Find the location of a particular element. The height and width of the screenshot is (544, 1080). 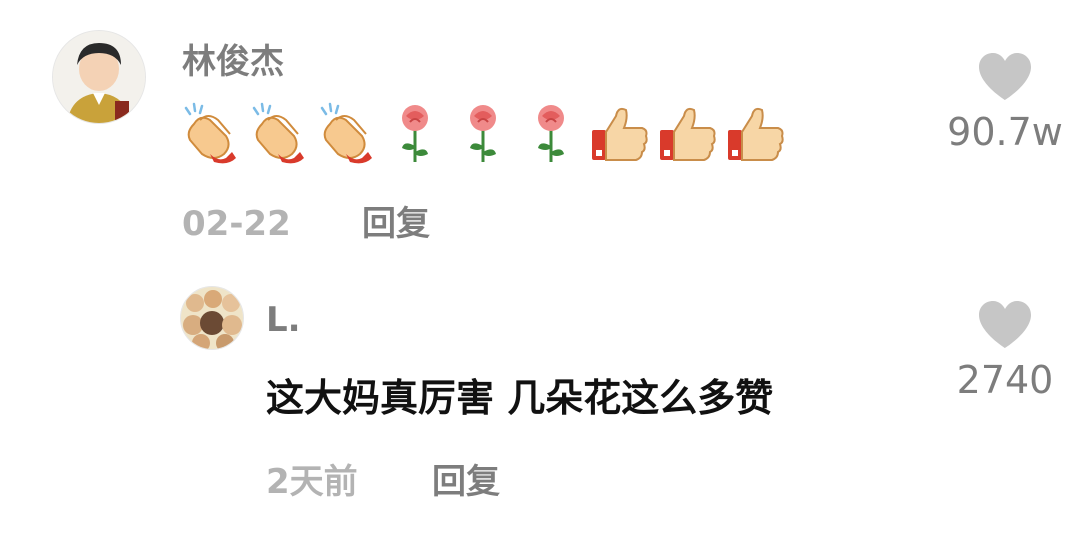

comment-text: 这大妈真厉害 几朵花这么多赞 is located at coordinates (520, 398).